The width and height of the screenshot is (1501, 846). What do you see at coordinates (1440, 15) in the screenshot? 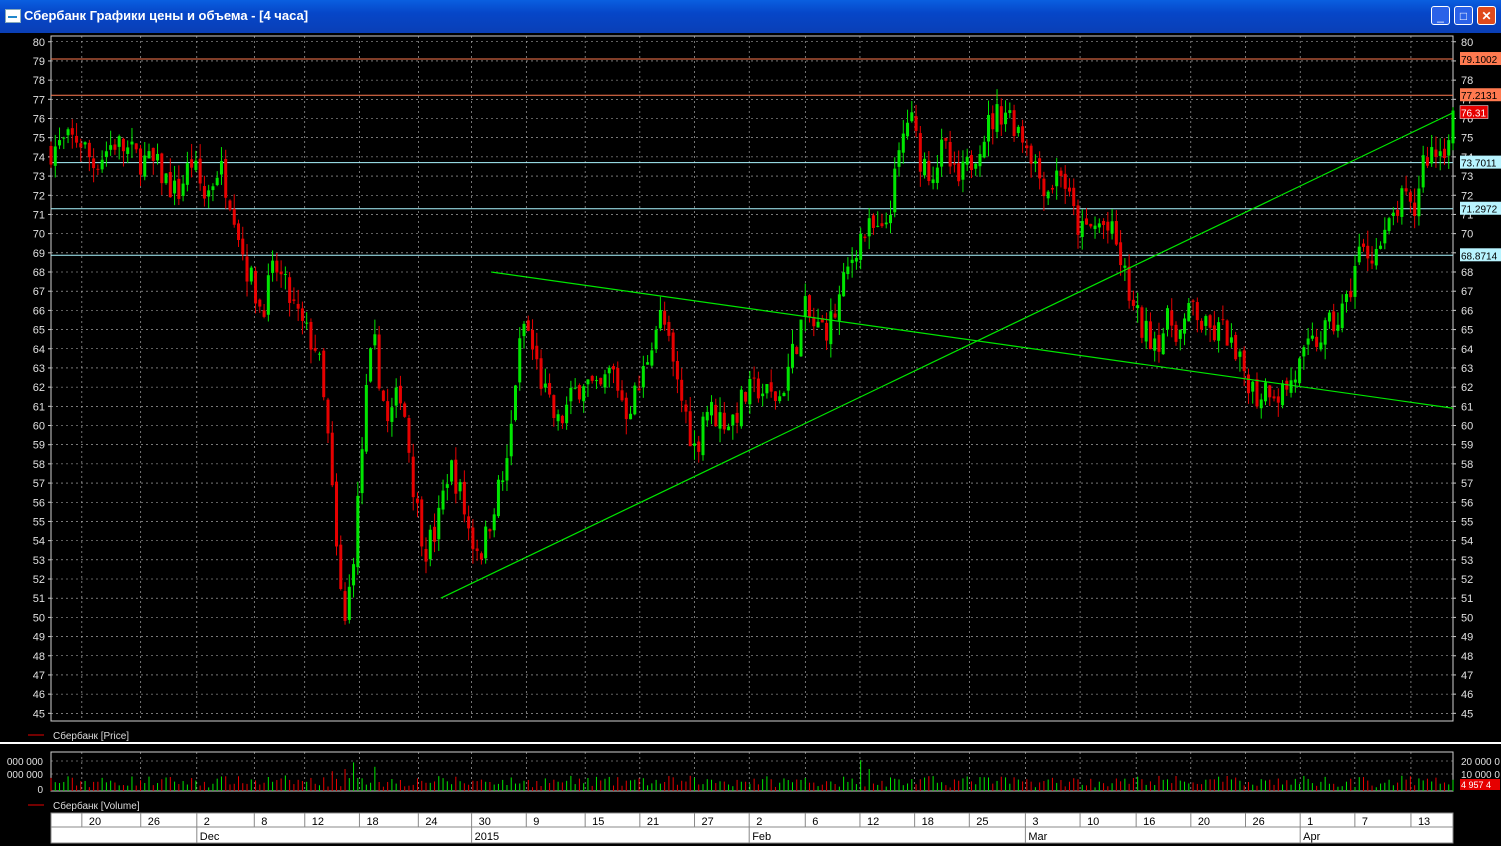
I see `minimize-button: _` at bounding box center [1440, 15].